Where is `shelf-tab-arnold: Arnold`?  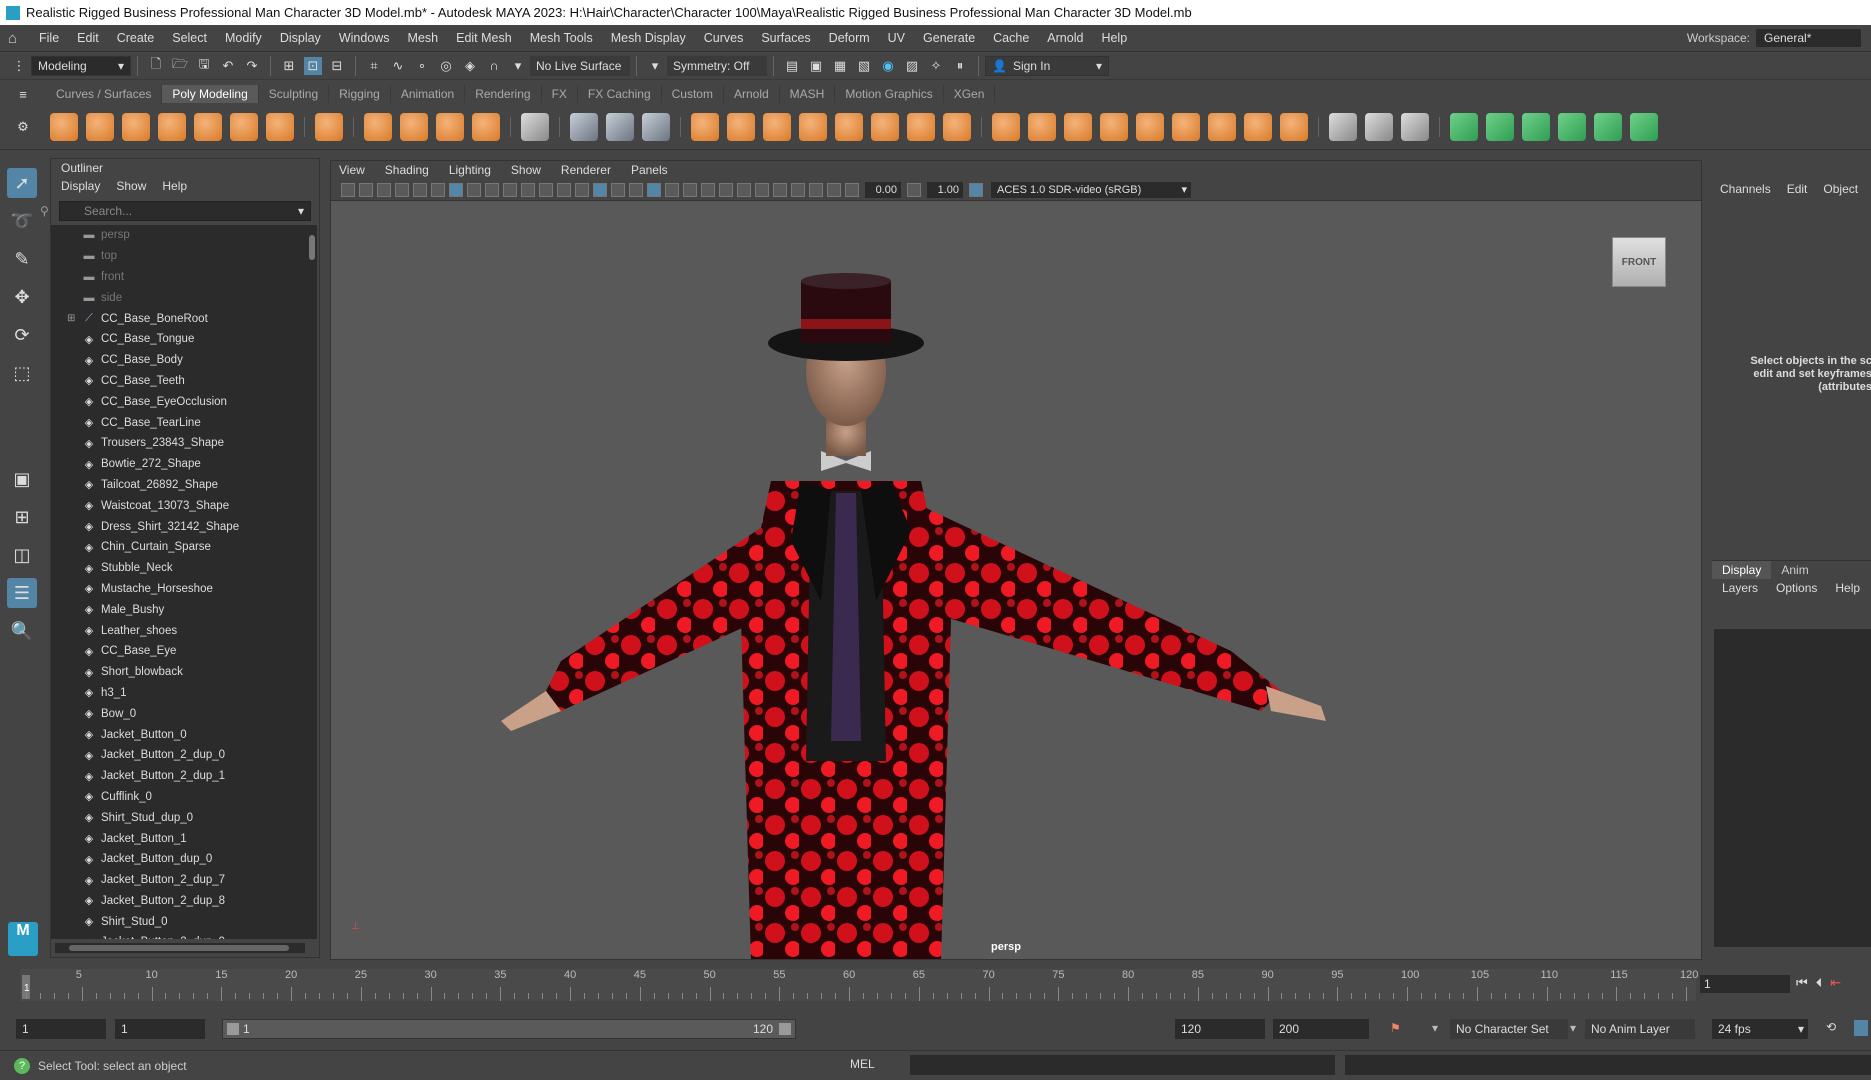
shelf-tab-arnold: Arnold is located at coordinates (752, 94).